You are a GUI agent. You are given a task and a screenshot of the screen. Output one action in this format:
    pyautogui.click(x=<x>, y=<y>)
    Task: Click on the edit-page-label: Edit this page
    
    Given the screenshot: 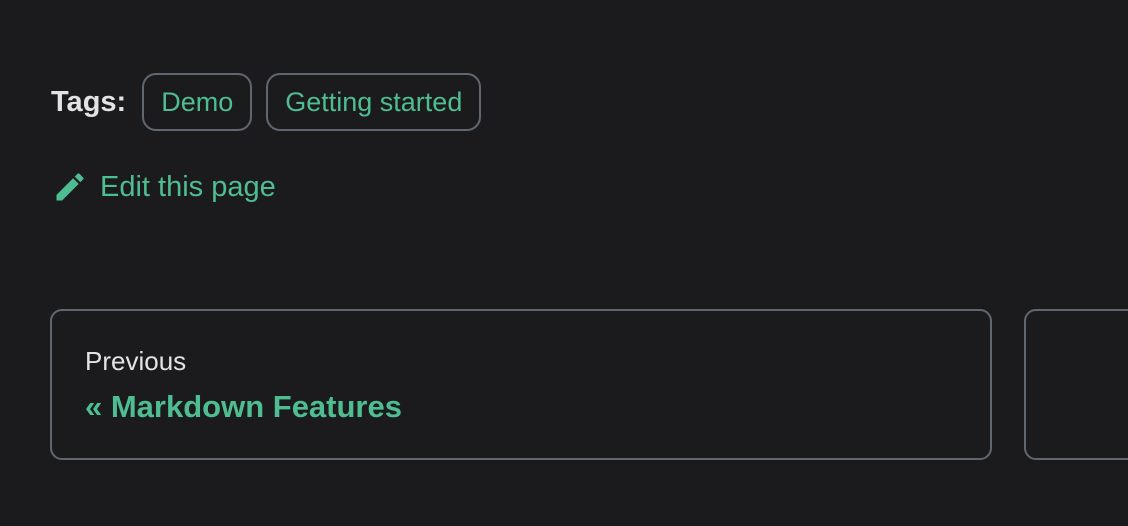 What is the action you would take?
    pyautogui.click(x=188, y=186)
    